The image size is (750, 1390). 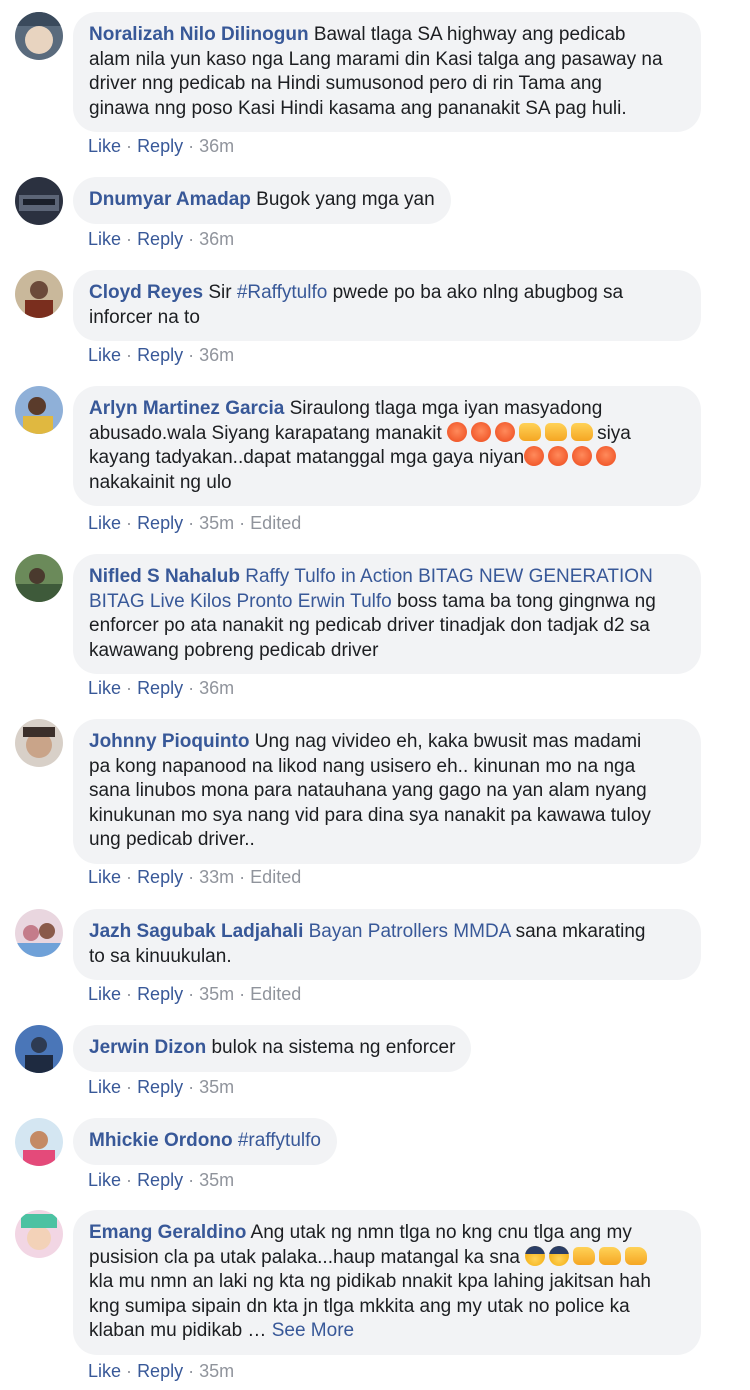 What do you see at coordinates (410, 931) in the screenshot?
I see `page-tag-link: Bayan Patrollers MMDA` at bounding box center [410, 931].